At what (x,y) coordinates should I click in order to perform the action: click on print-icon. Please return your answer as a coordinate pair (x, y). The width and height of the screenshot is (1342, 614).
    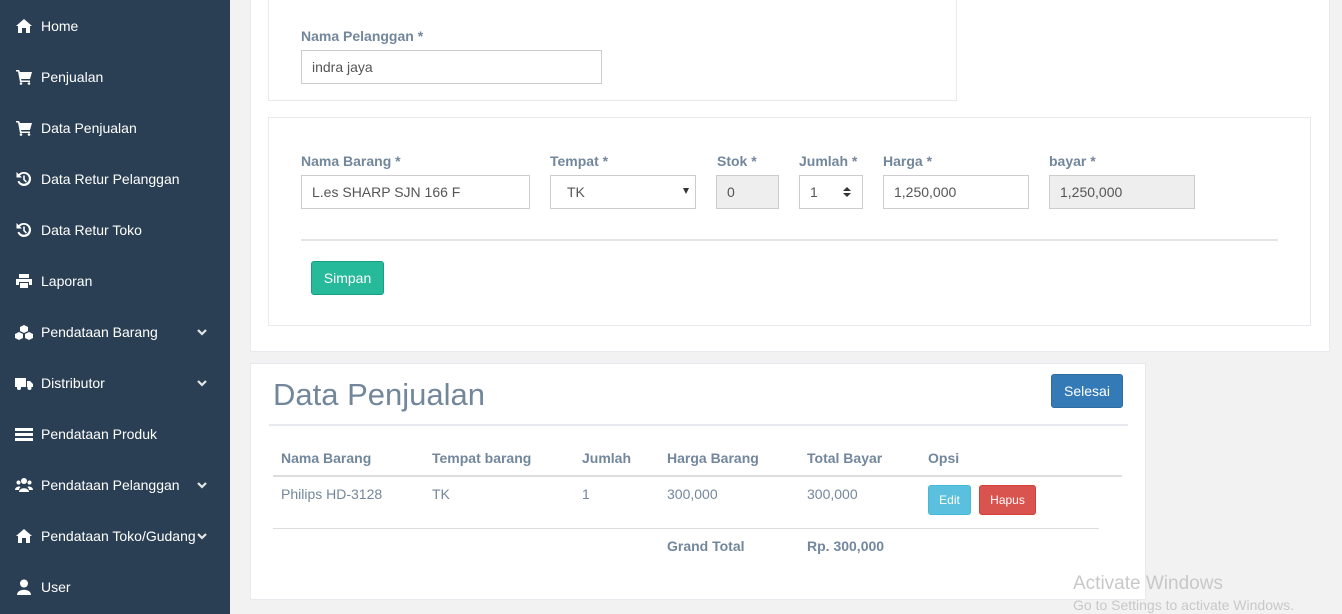
    Looking at the image, I should click on (24, 281).